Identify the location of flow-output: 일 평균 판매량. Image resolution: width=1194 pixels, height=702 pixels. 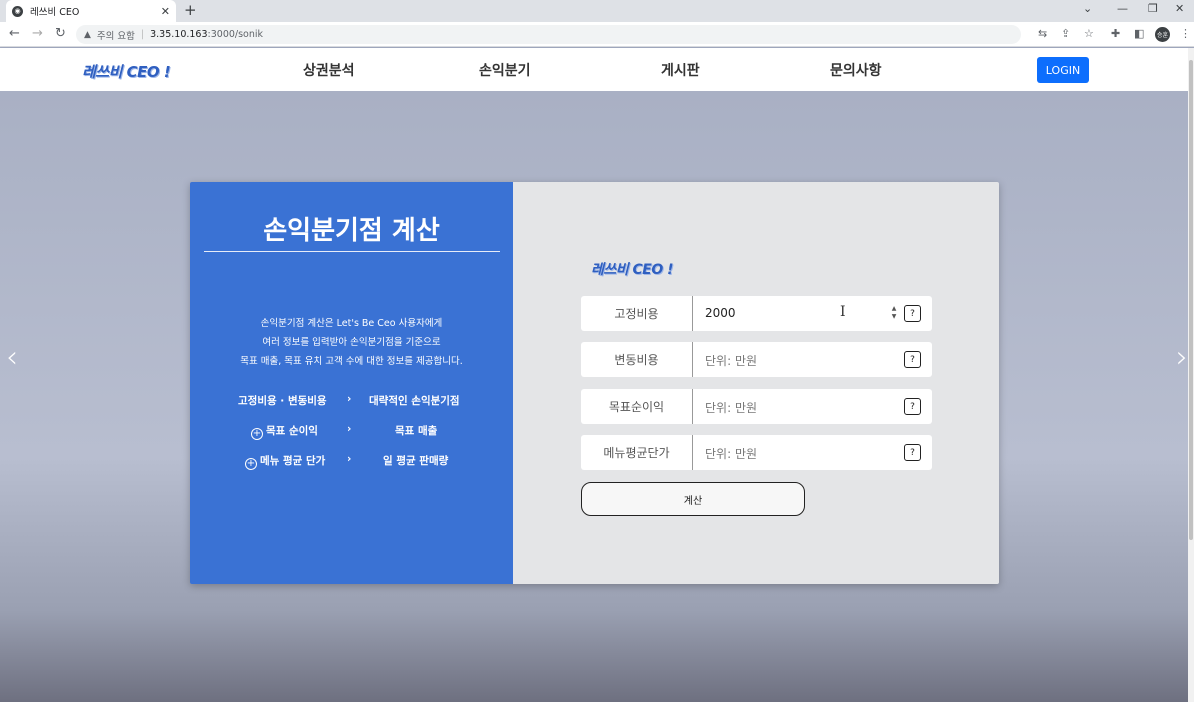
(416, 461).